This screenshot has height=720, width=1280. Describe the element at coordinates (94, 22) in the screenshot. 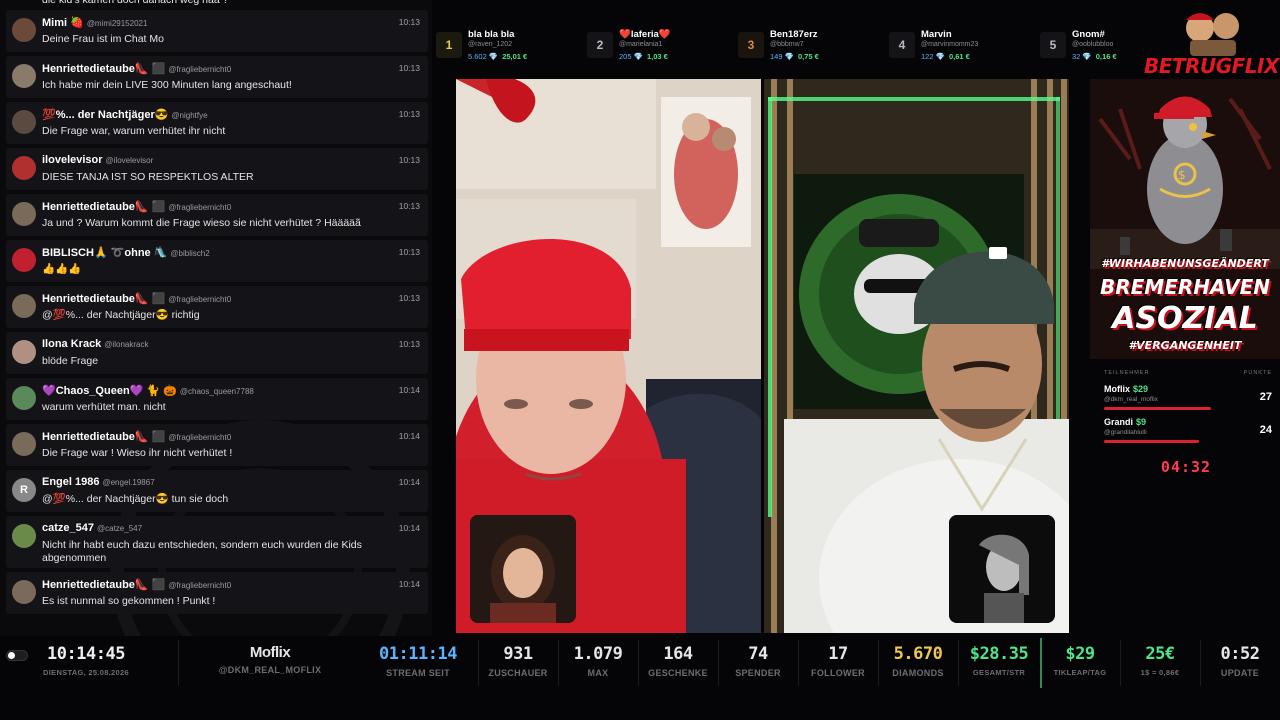

I see `chat-username: Mimi 🍓 @mimi29152021` at that location.